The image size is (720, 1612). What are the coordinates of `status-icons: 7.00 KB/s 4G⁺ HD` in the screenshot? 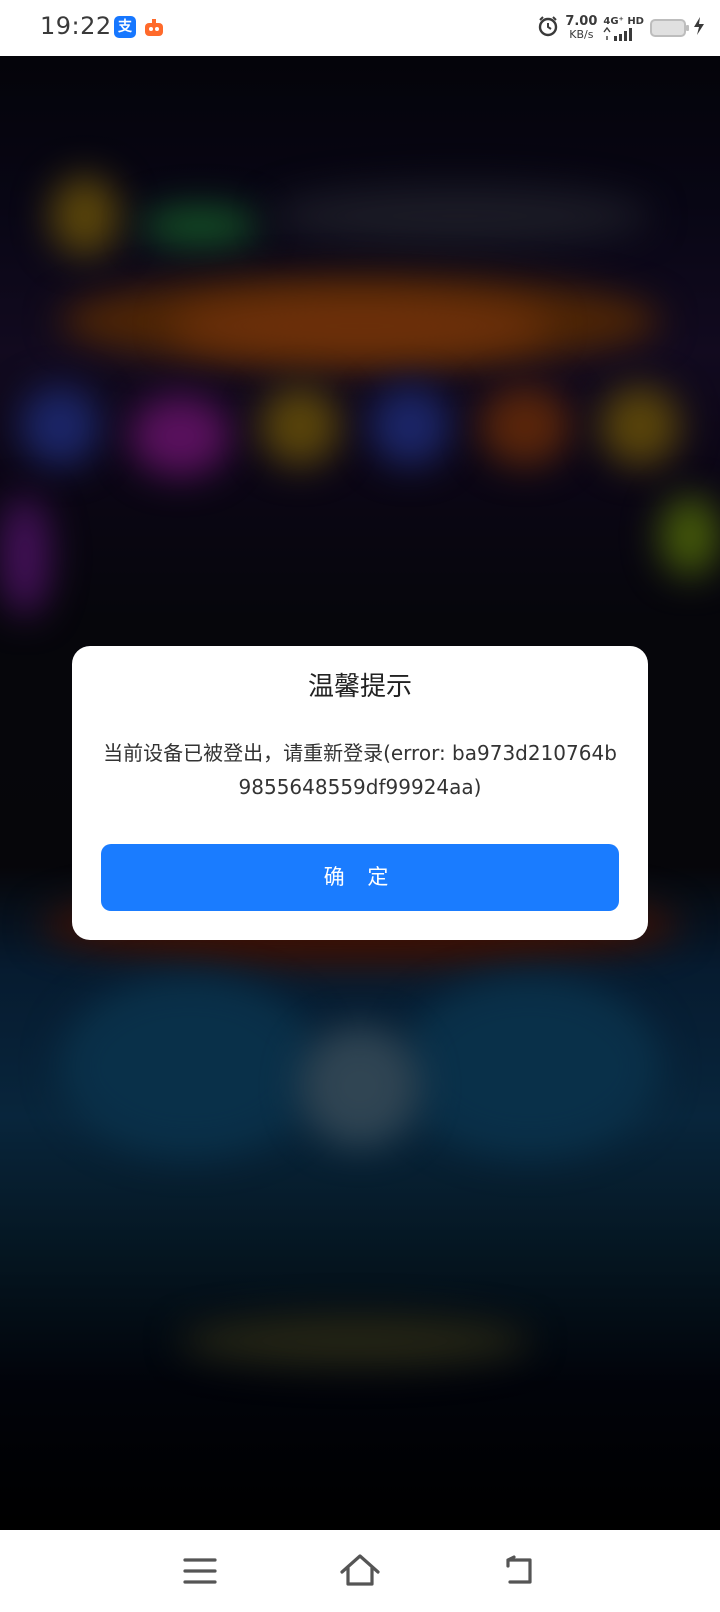 It's located at (621, 28).